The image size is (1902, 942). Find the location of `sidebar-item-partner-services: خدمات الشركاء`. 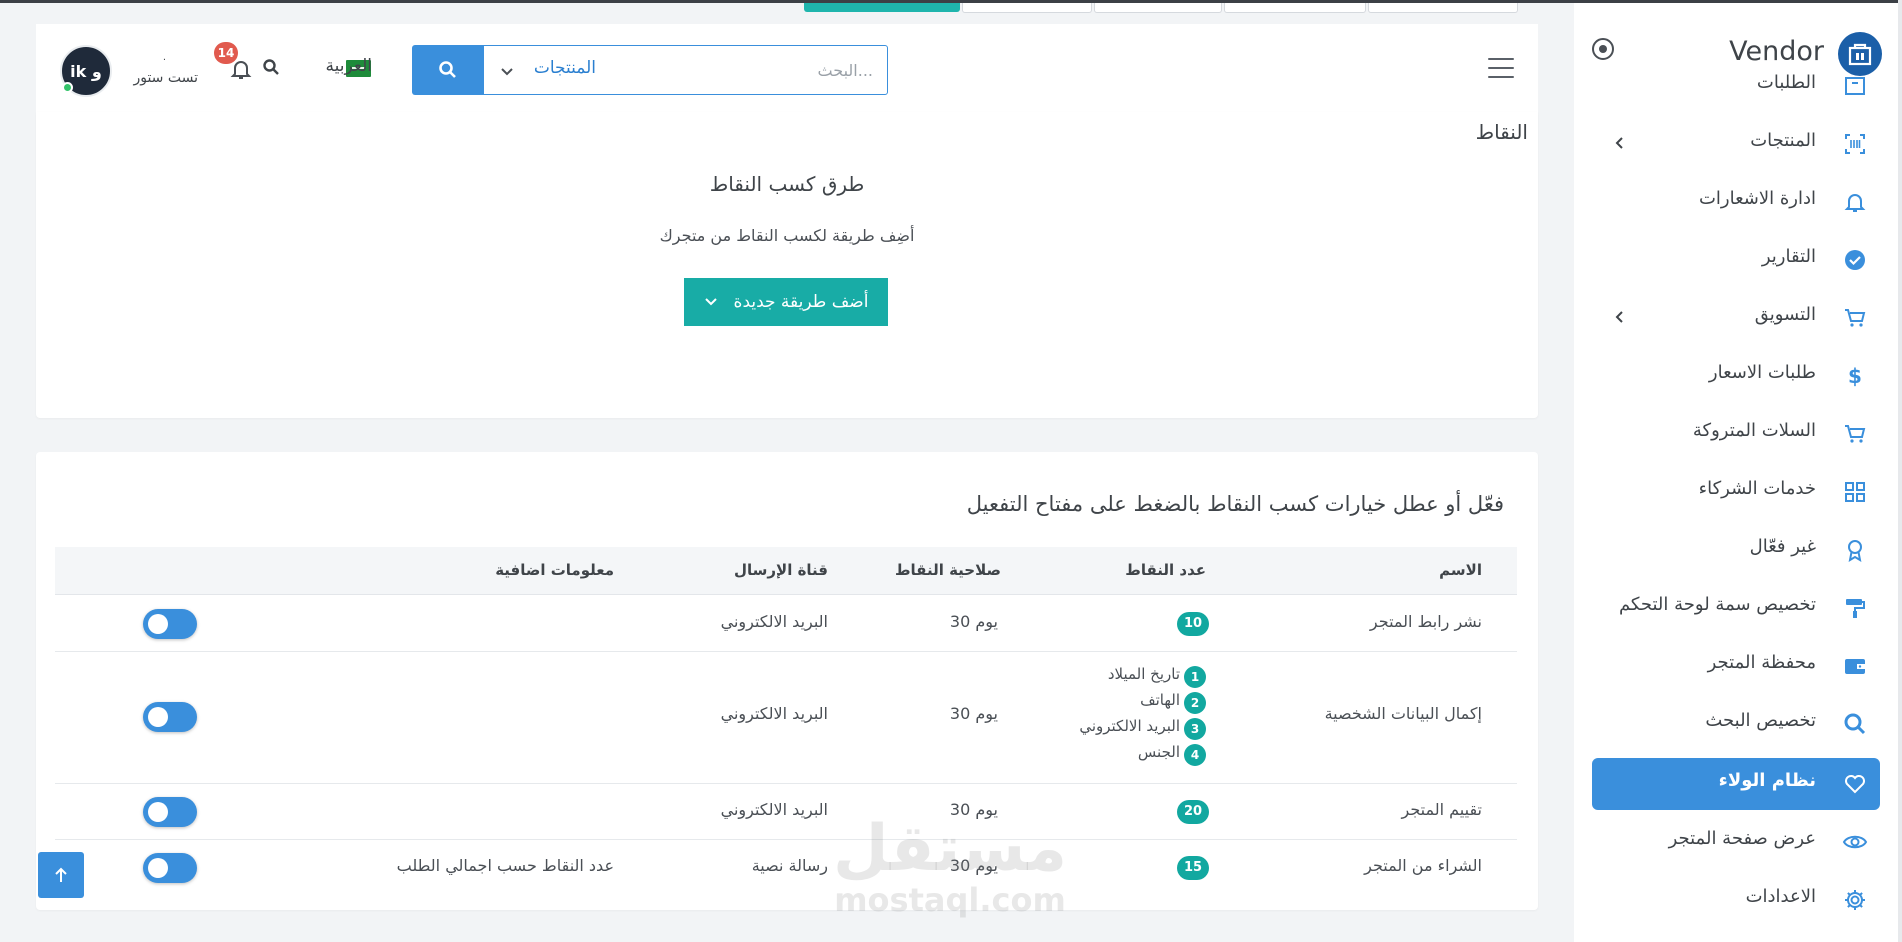

sidebar-item-partner-services: خدمات الشركاء is located at coordinates (1736, 491).